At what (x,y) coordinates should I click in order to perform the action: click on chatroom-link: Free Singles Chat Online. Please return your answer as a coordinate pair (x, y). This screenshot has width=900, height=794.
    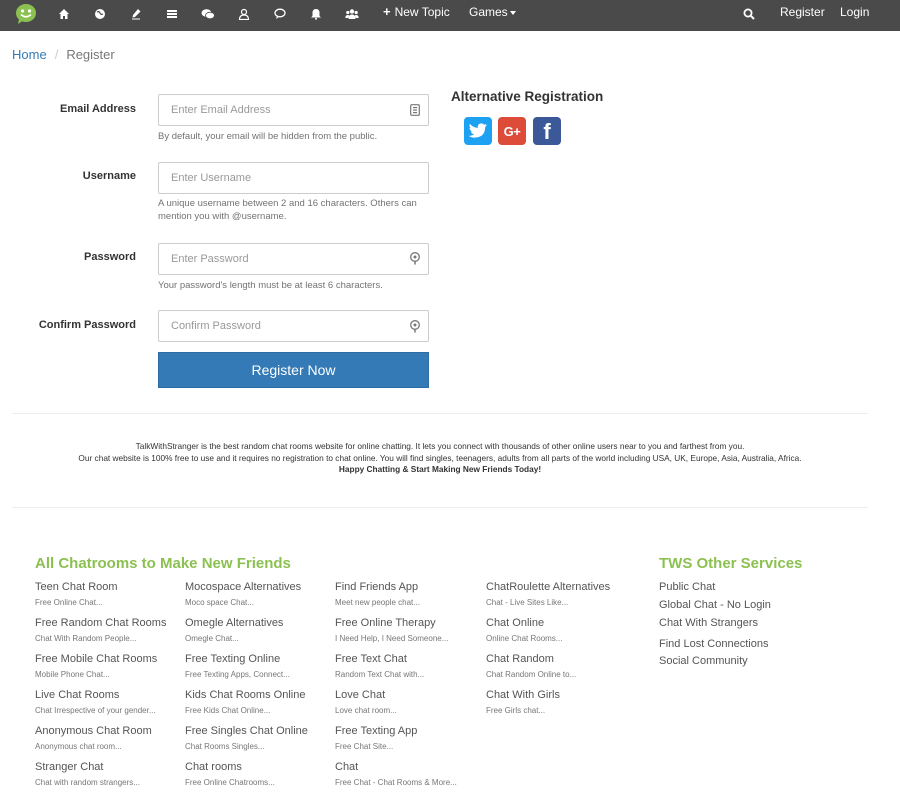
    Looking at the image, I should click on (260, 731).